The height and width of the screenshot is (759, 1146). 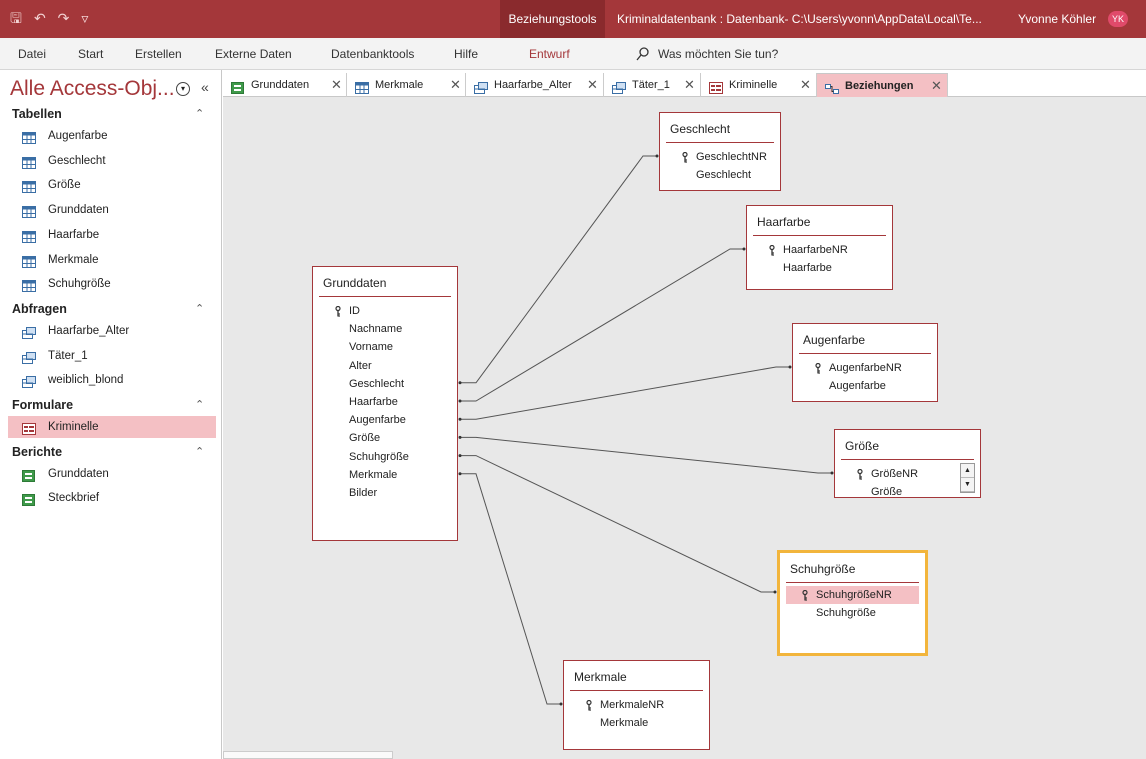 I want to click on scroll-up-icon: ▲, so click(x=967, y=471).